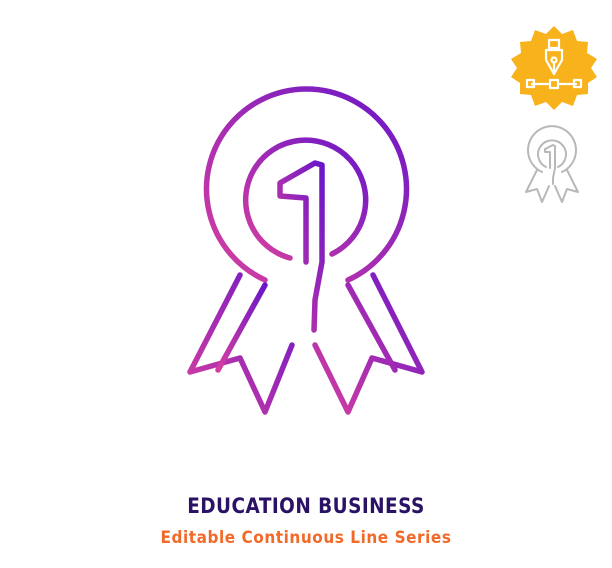  I want to click on series-title: EDUCATION BUSINESS, so click(306, 506).